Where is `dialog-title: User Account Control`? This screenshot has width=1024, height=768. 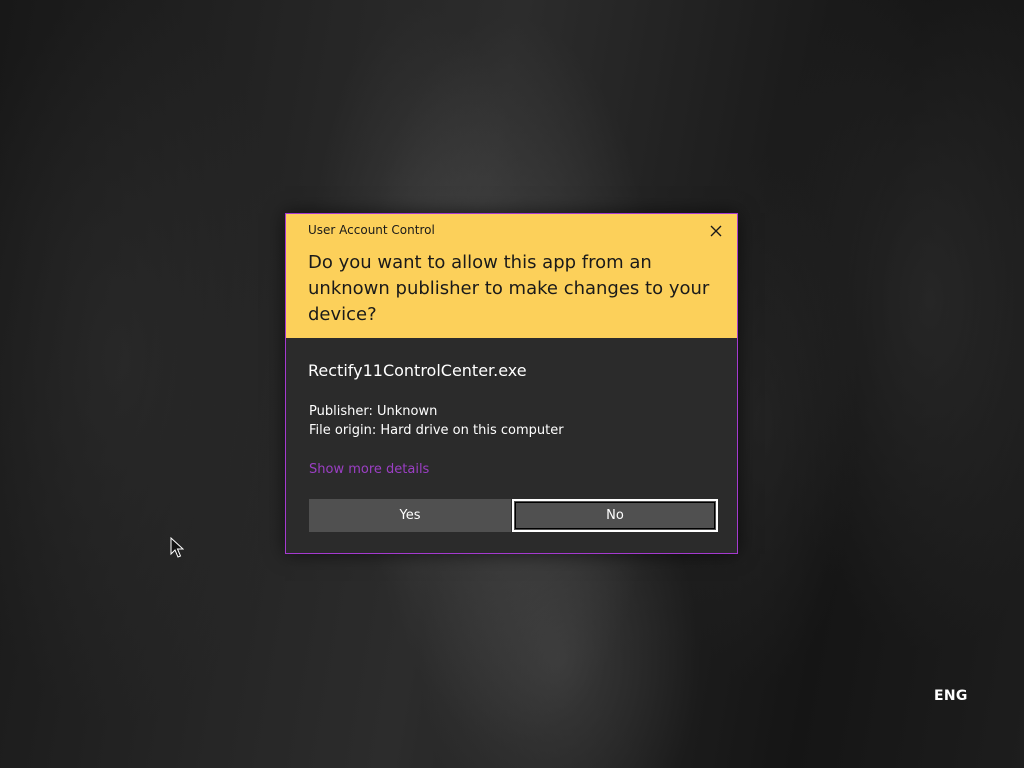
dialog-title: User Account Control is located at coordinates (371, 230).